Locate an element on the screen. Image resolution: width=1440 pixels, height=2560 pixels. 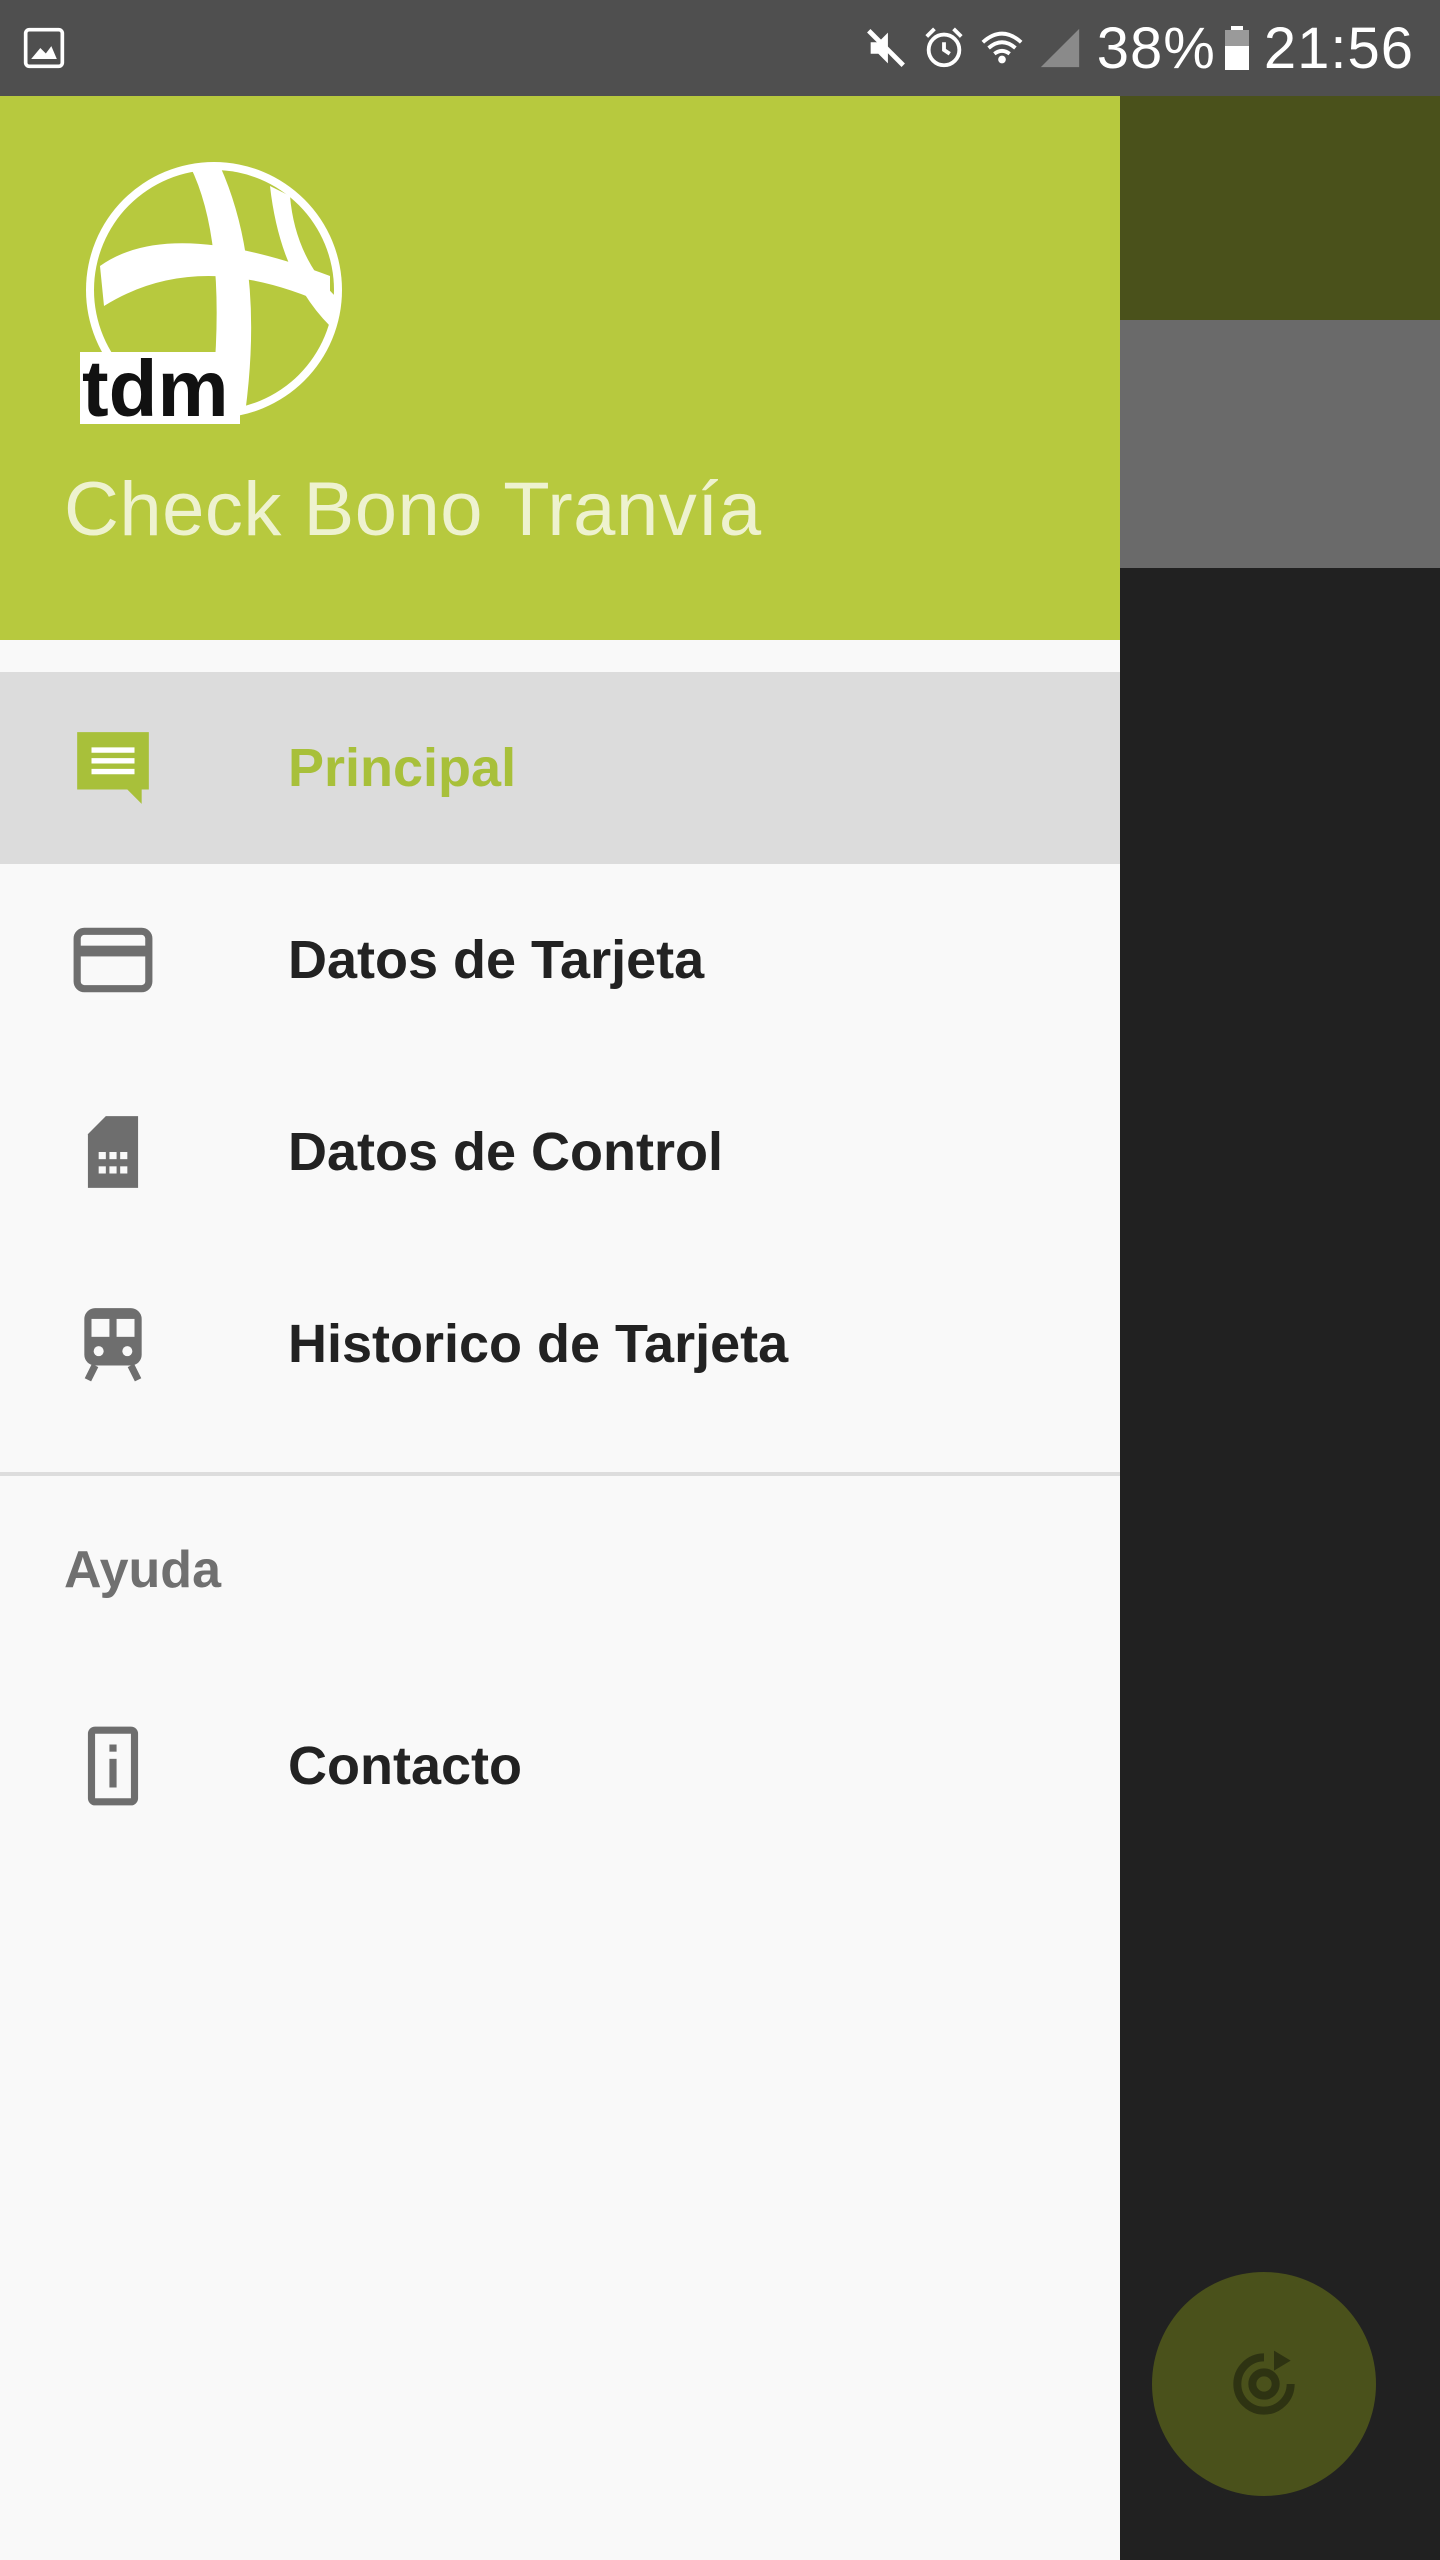
clock: 21:56 is located at coordinates (1338, 48).